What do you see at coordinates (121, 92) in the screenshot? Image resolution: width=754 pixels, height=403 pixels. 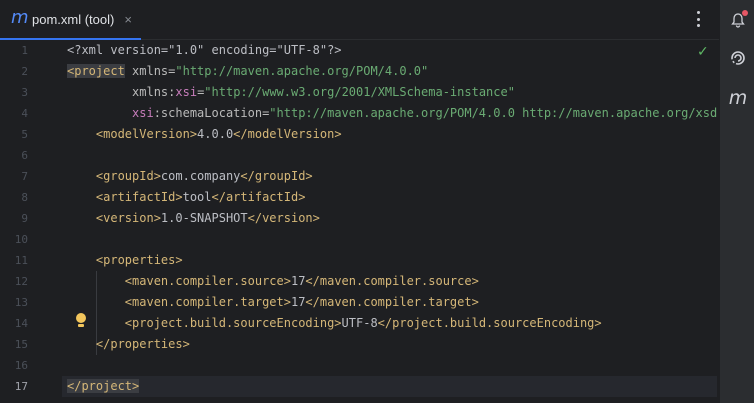 I see `code-token: xmlns:` at bounding box center [121, 92].